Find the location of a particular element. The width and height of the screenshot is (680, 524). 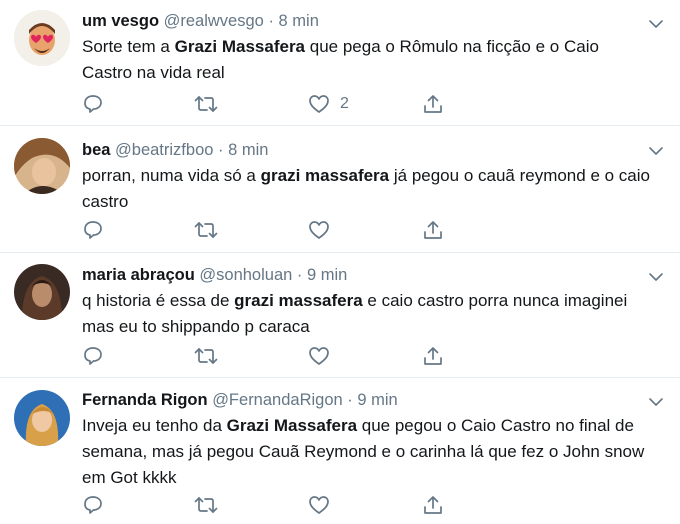

display-name: maria abraçou is located at coordinates (138, 275).